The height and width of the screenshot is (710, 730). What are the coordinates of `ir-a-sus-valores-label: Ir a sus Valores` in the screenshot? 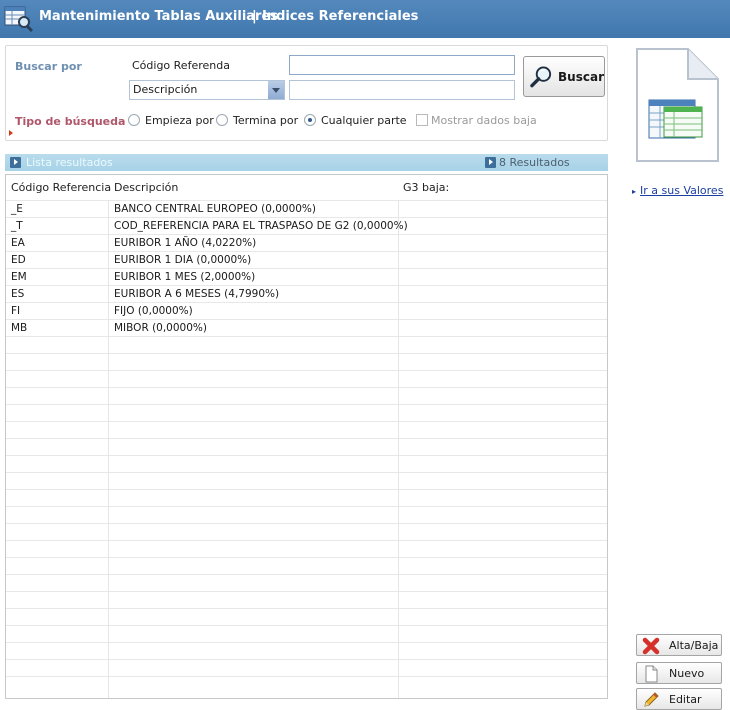 It's located at (682, 190).